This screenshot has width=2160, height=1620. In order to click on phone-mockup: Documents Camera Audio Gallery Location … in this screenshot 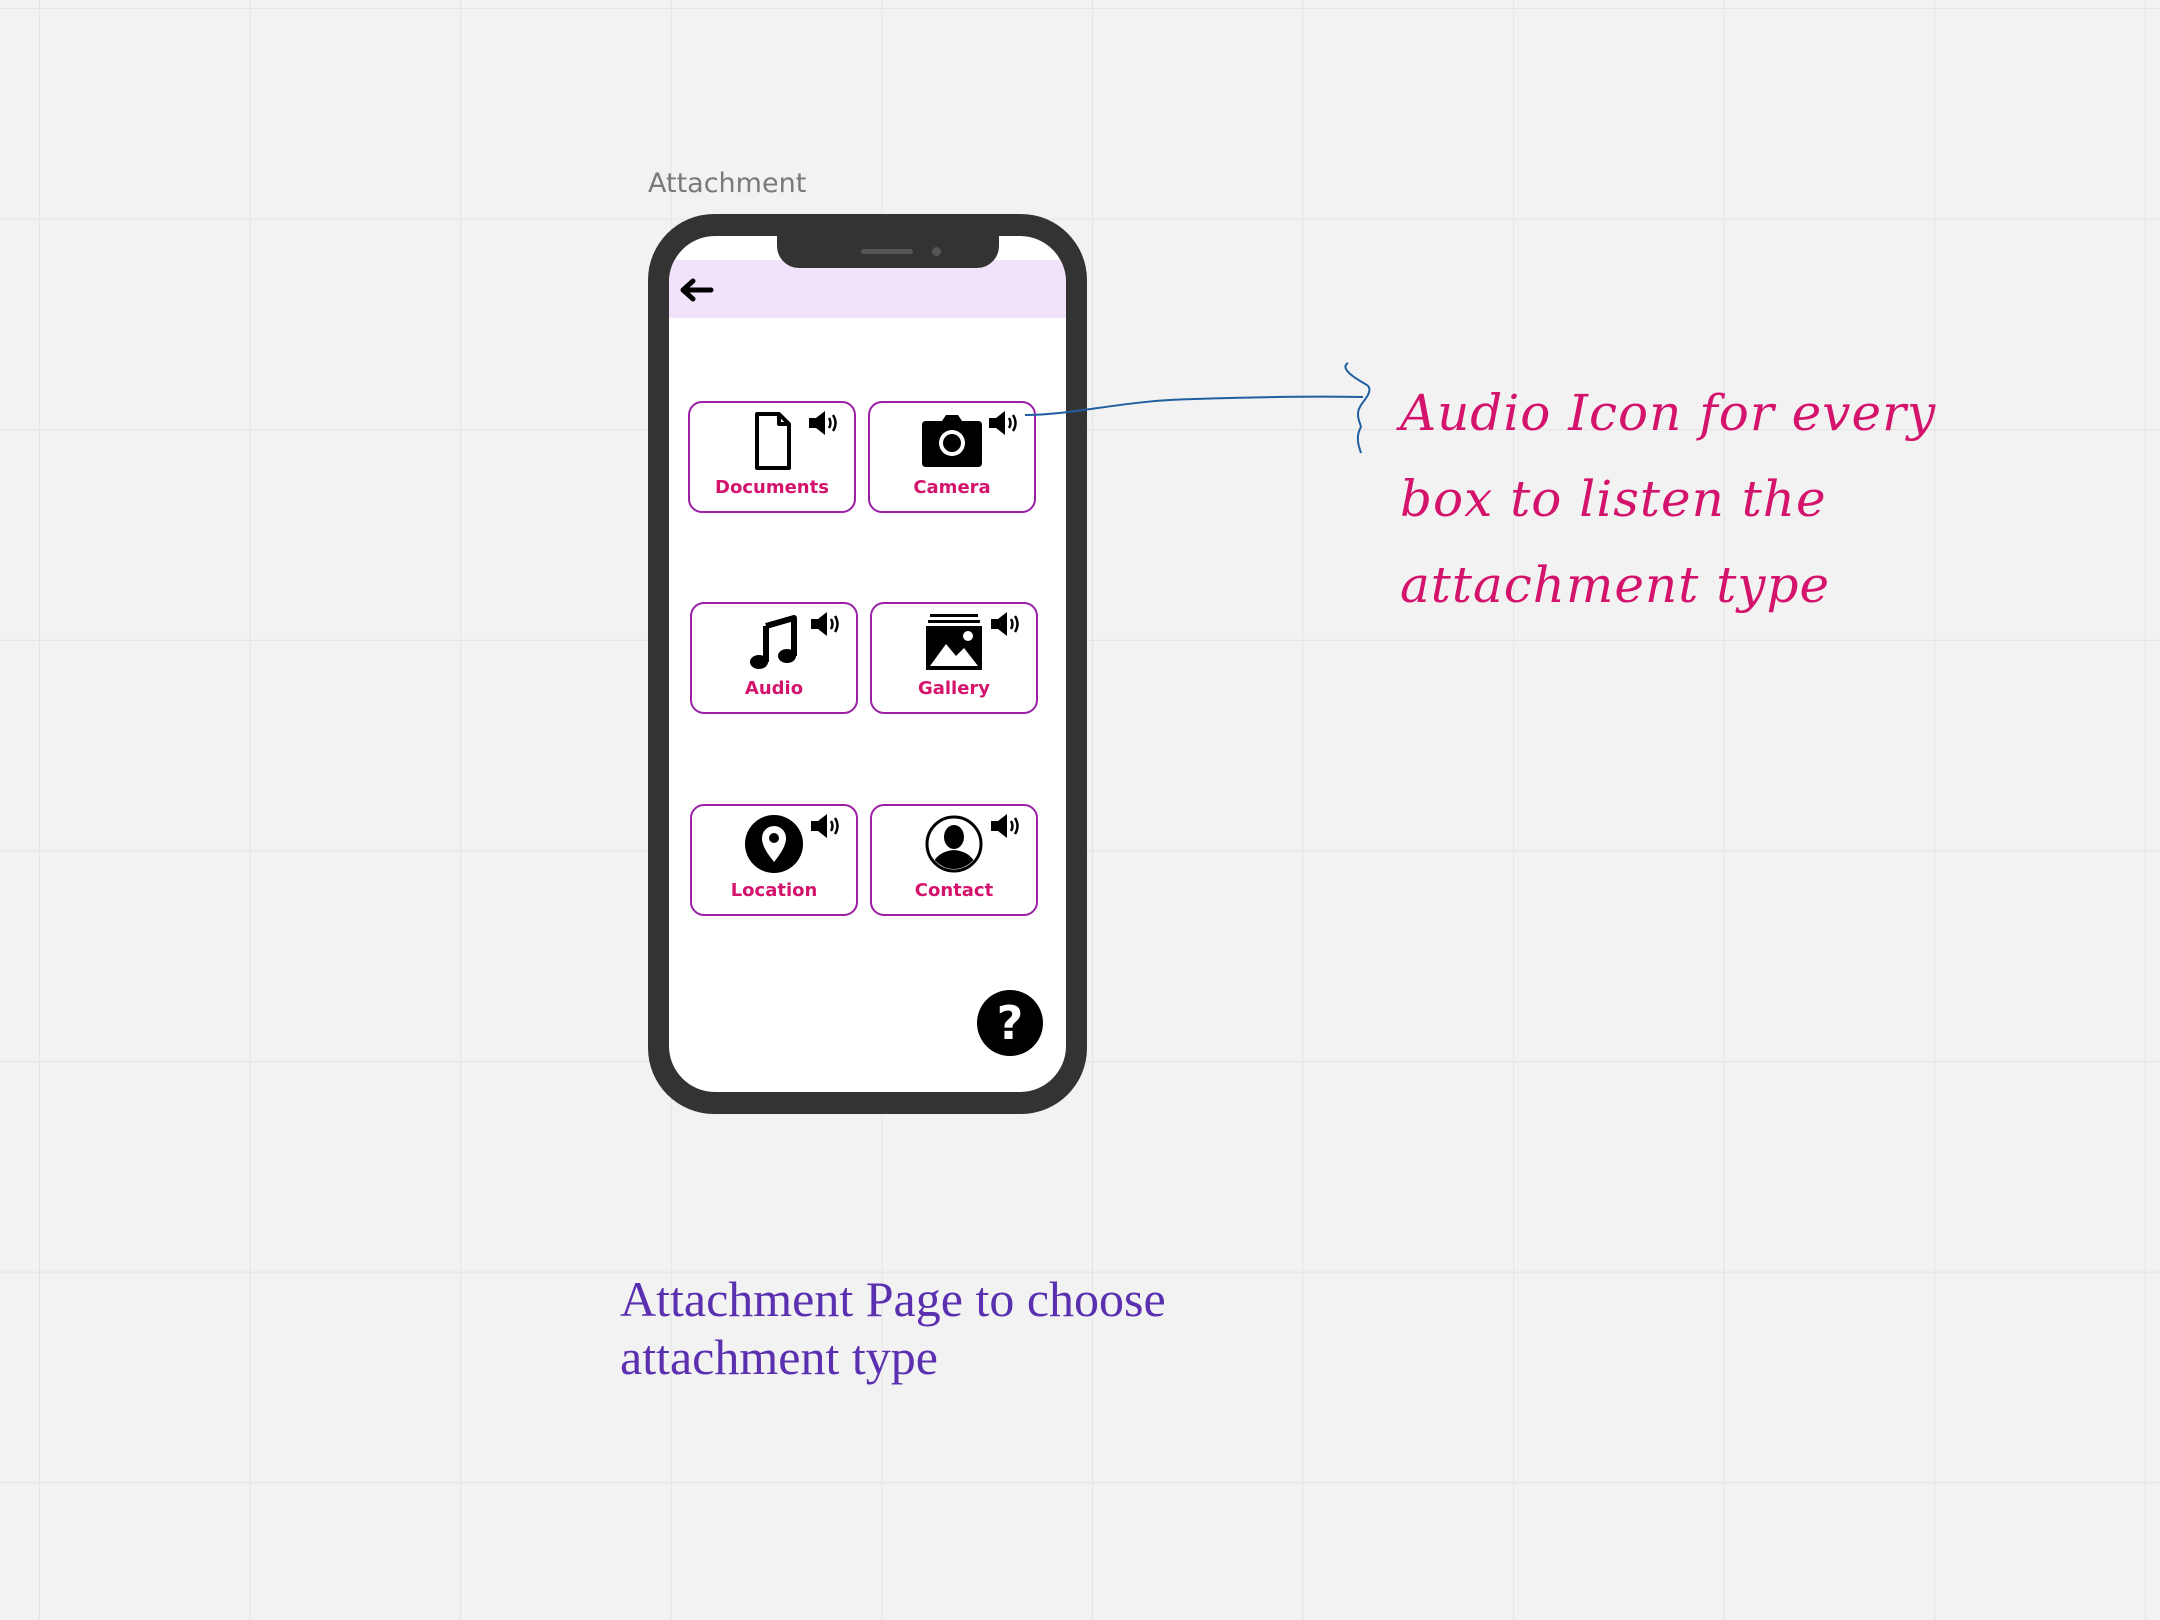, I will do `click(867, 664)`.